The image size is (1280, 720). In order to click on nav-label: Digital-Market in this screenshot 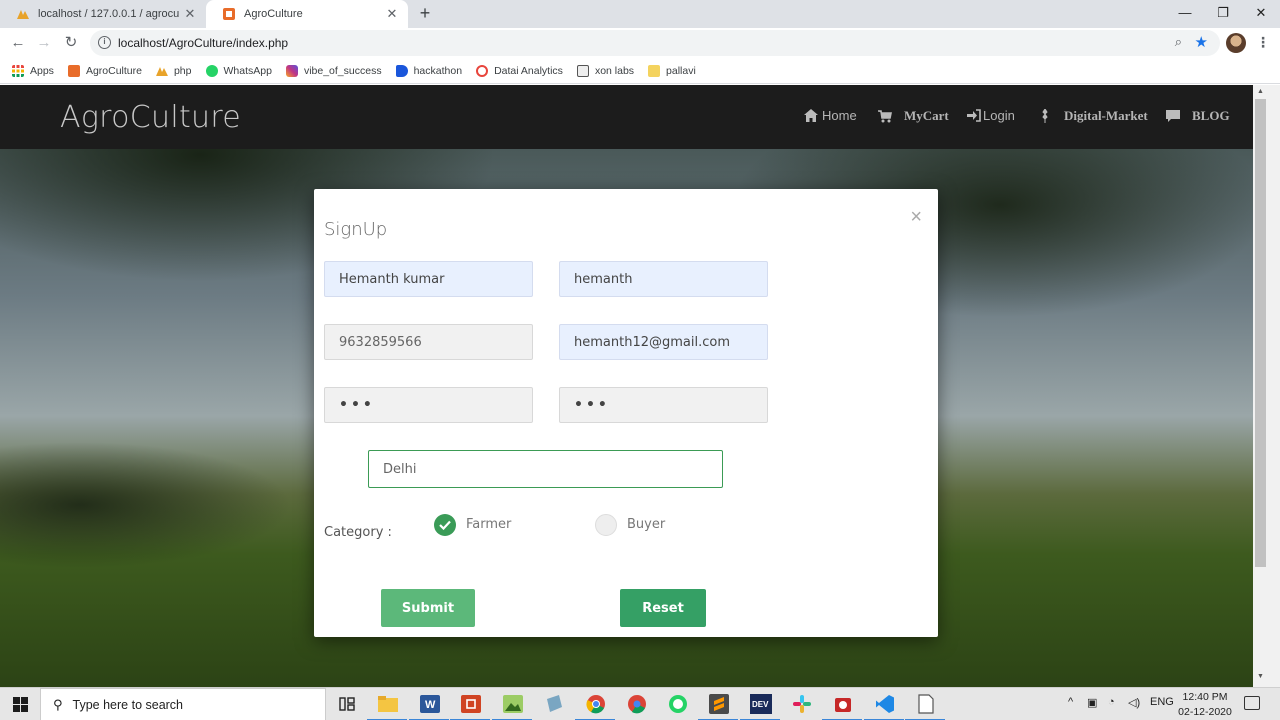, I will do `click(1106, 115)`.